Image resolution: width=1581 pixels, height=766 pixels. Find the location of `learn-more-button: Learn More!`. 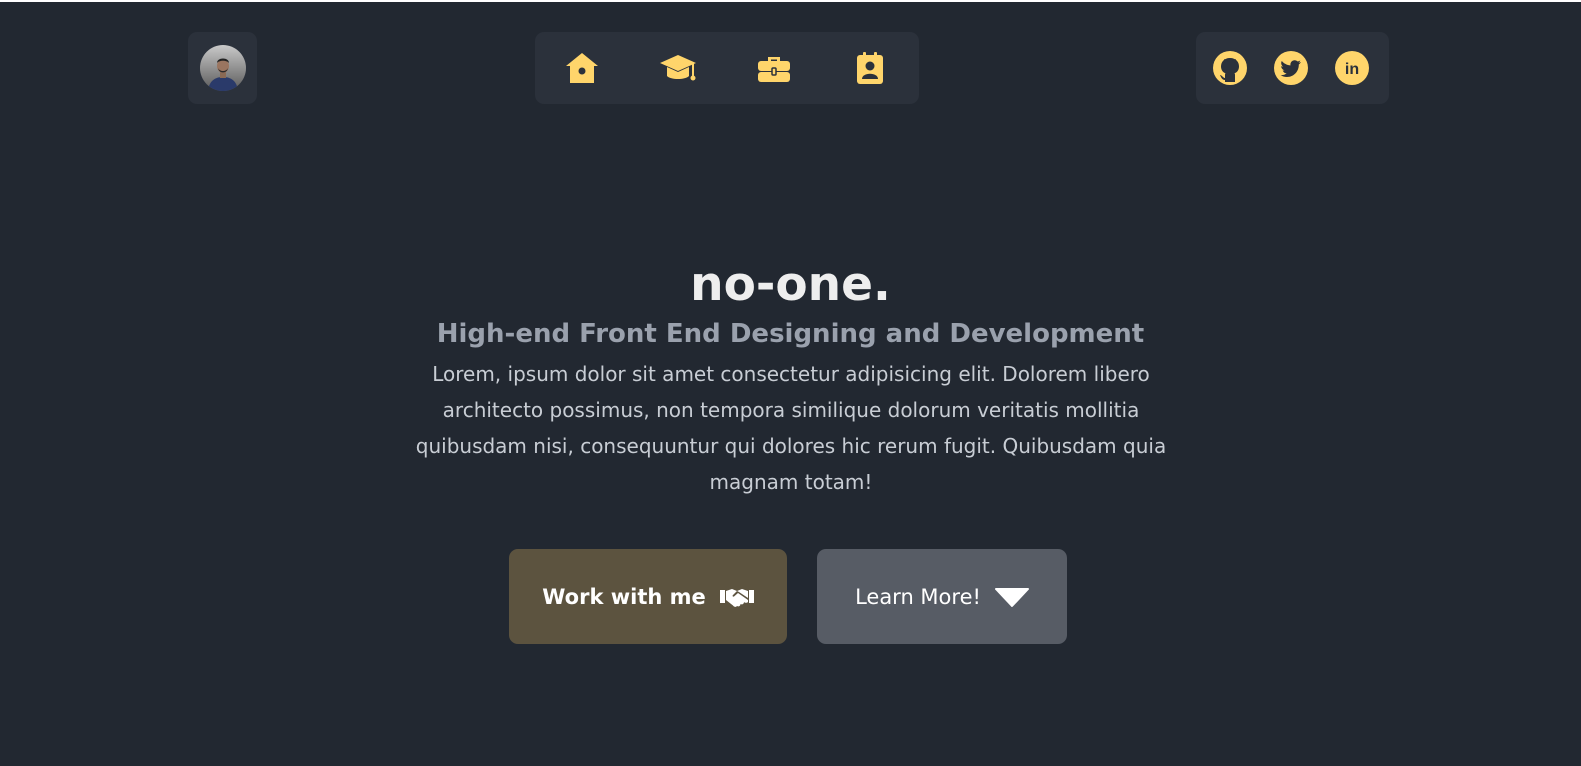

learn-more-button: Learn More! is located at coordinates (942, 596).